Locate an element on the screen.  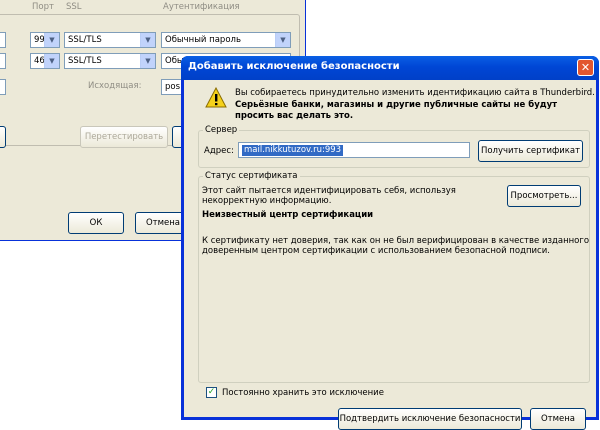
address-value: mail.nikkutuzov.ru:993 is located at coordinates (293, 150).